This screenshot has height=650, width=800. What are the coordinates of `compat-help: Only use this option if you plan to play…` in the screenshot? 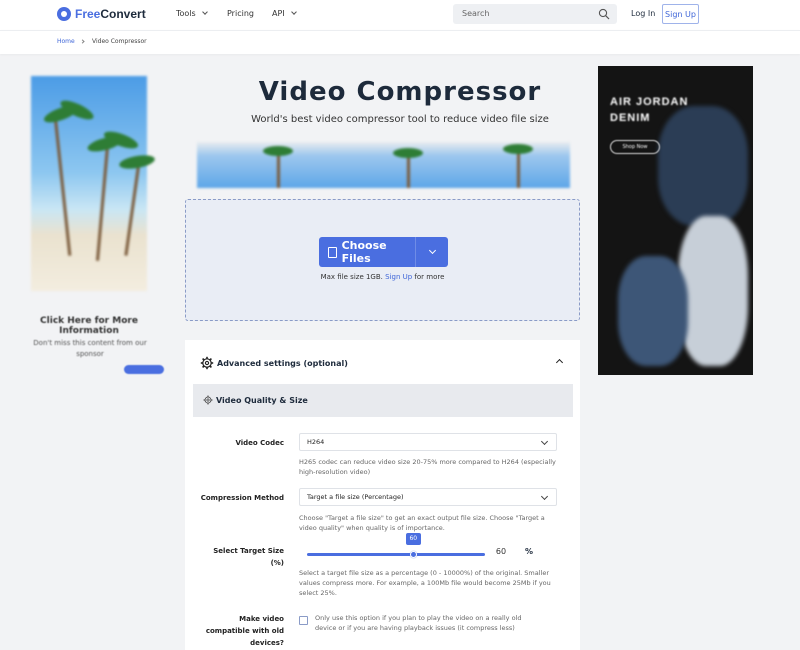 It's located at (418, 623).